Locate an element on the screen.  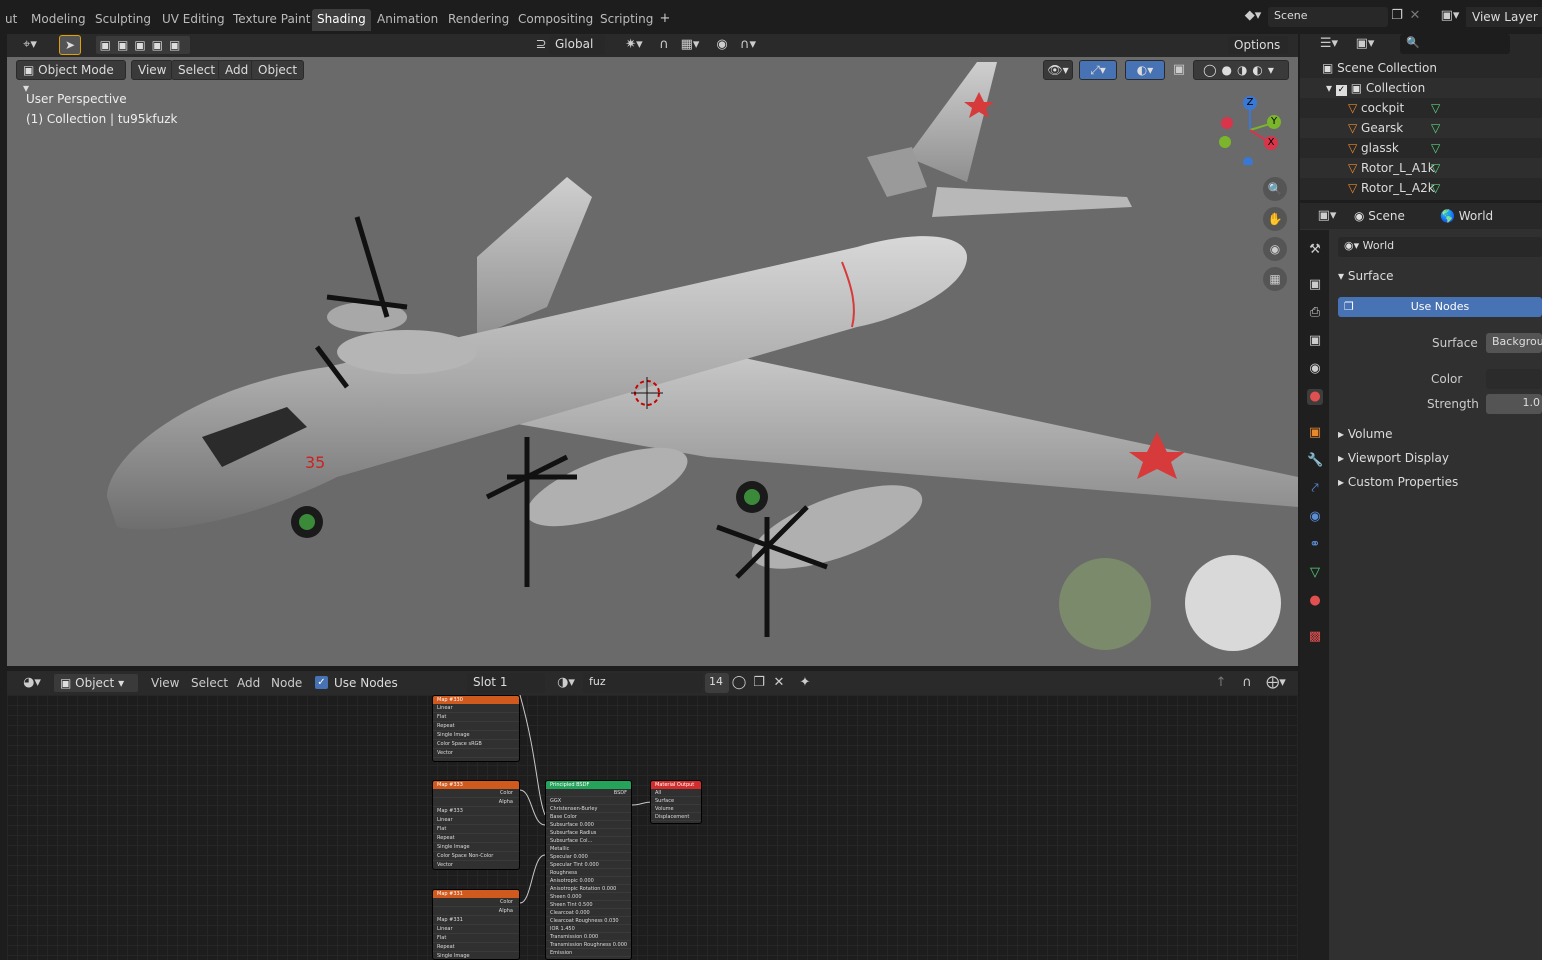
slot-select: Slot 1 is located at coordinates (506, 683).